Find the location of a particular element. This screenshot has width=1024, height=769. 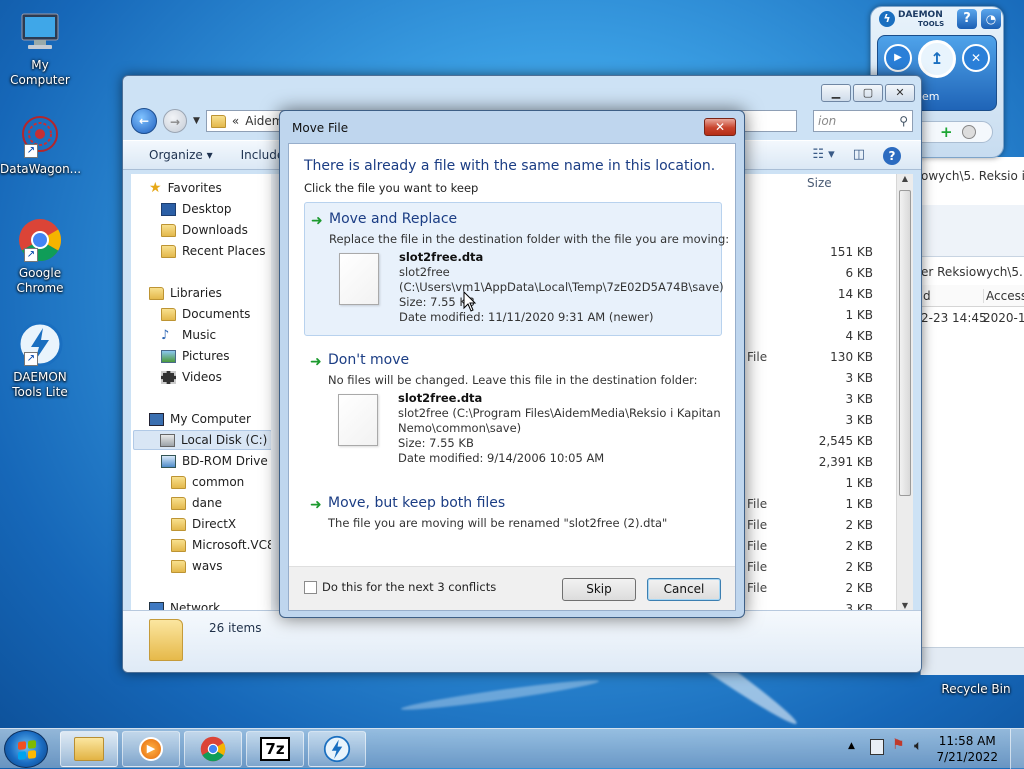

nav-label: Local Disk (C:) is located at coordinates (224, 440).